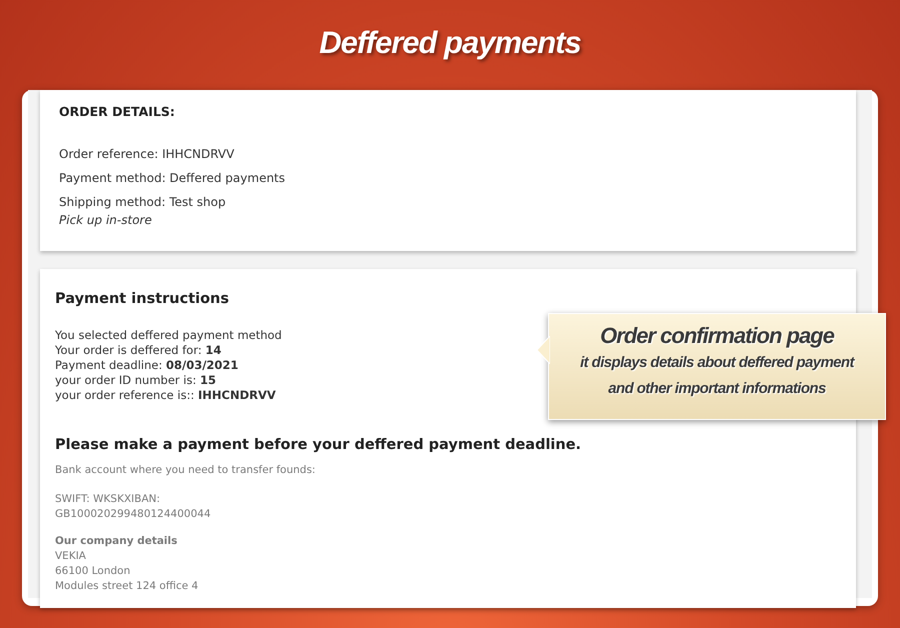 The image size is (900, 628). Describe the element at coordinates (116, 542) in the screenshot. I see `company-heading: Our company details` at that location.